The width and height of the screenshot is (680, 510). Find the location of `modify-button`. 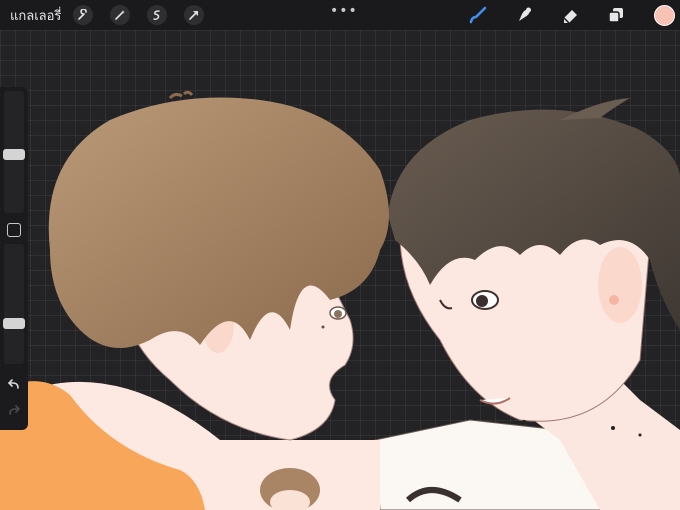

modify-button is located at coordinates (14, 230).